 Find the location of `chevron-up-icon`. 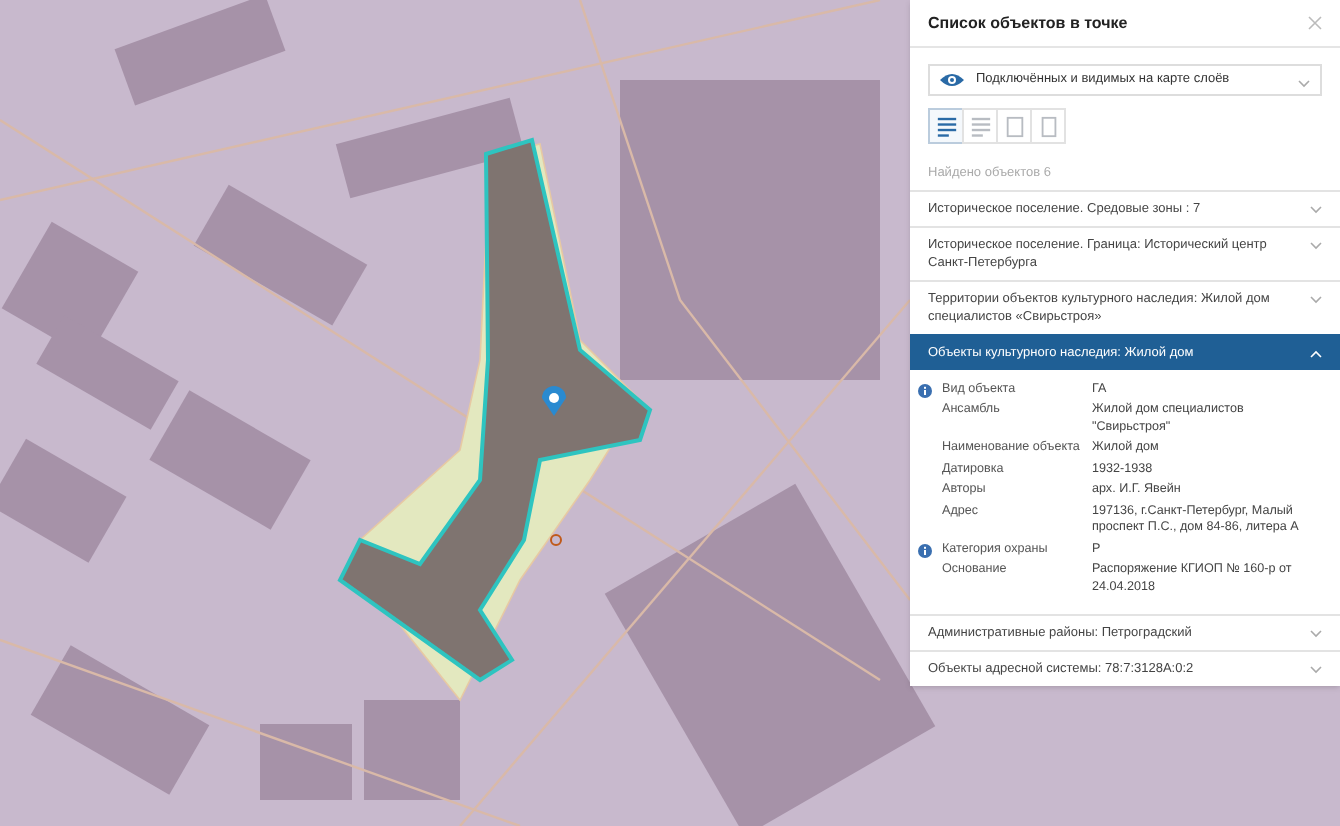

chevron-up-icon is located at coordinates (1316, 353).